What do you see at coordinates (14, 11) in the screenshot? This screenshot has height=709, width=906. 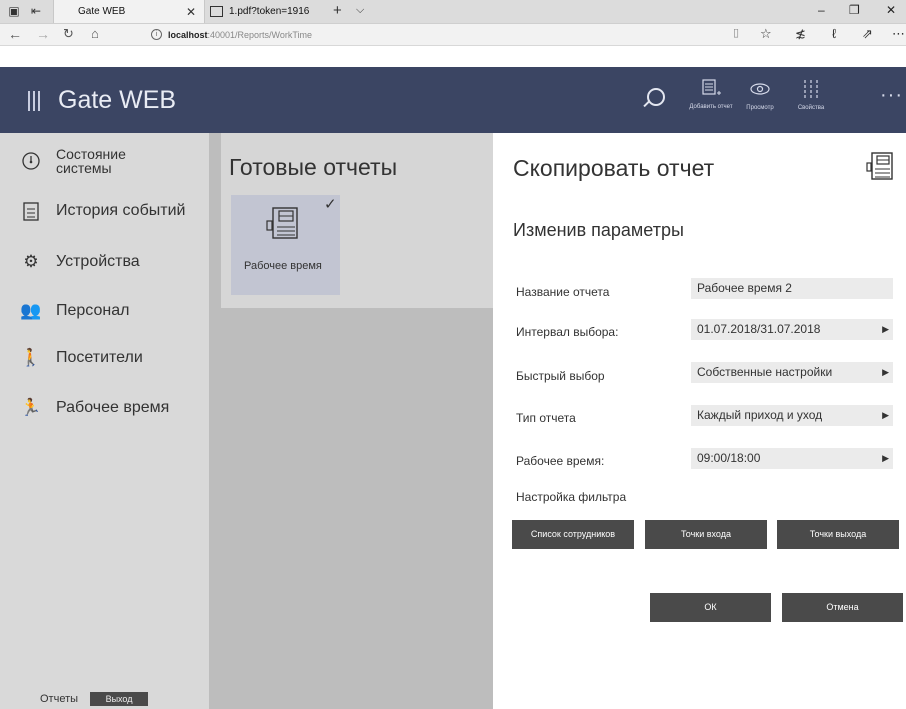 I see `tab-actions-icon: ▣` at bounding box center [14, 11].